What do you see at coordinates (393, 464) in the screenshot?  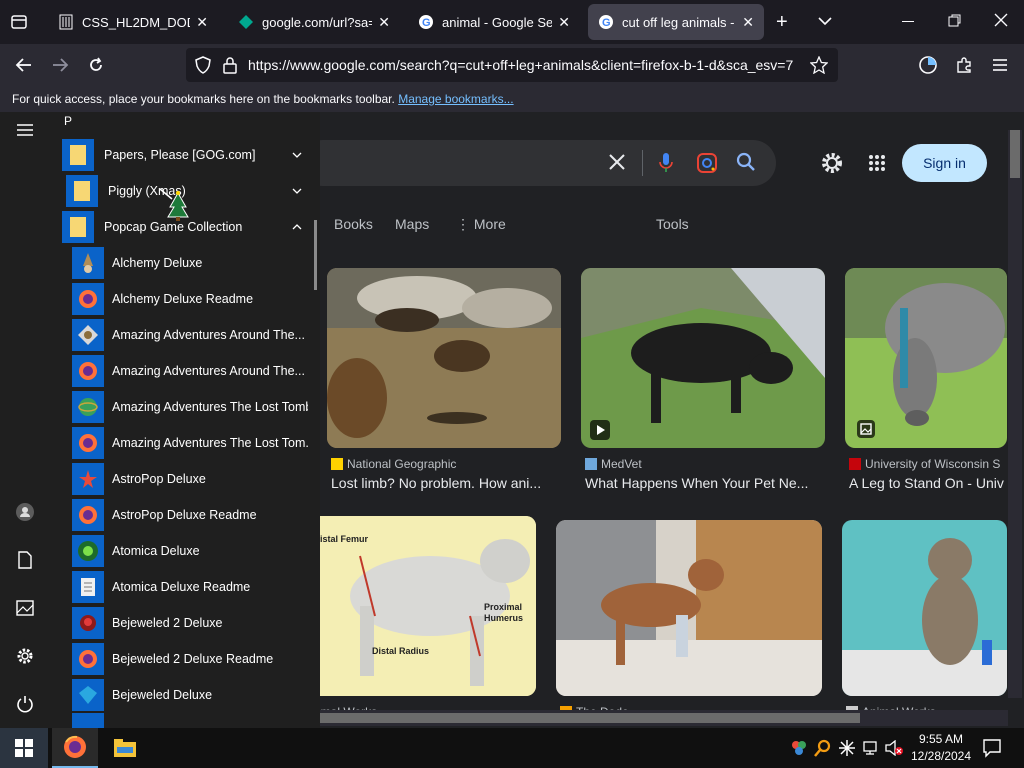 I see `result-source: National Geographic` at bounding box center [393, 464].